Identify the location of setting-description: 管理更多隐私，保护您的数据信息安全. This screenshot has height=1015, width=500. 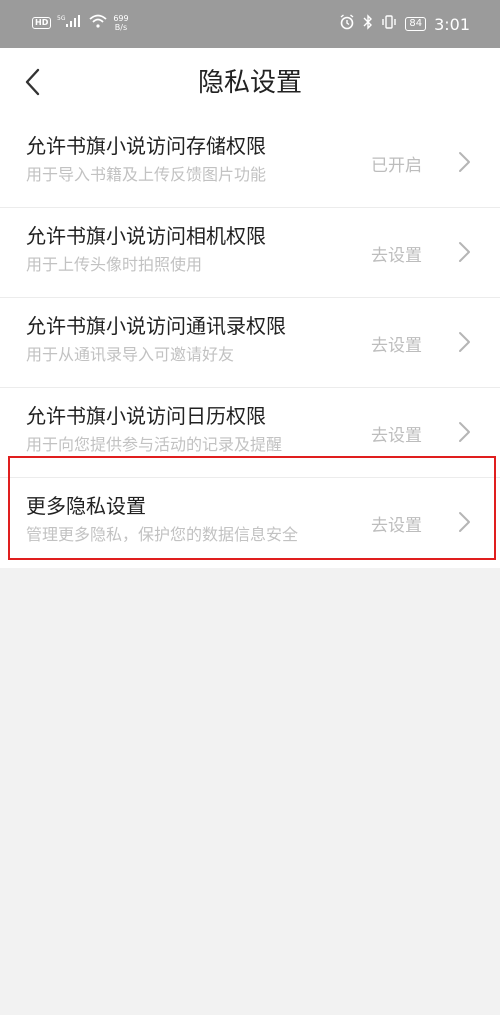
(162, 535).